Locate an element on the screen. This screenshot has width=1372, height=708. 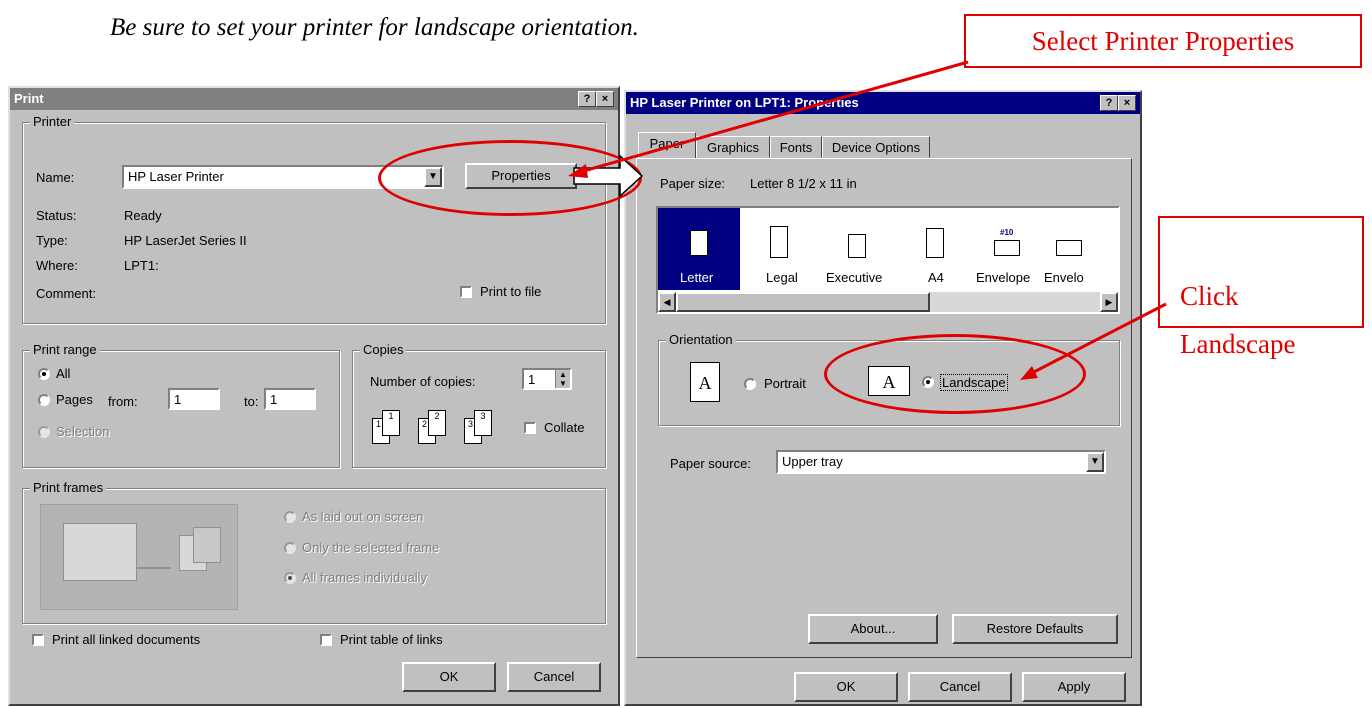
arrow-head-landscape is located at coordinates (1029, 373).